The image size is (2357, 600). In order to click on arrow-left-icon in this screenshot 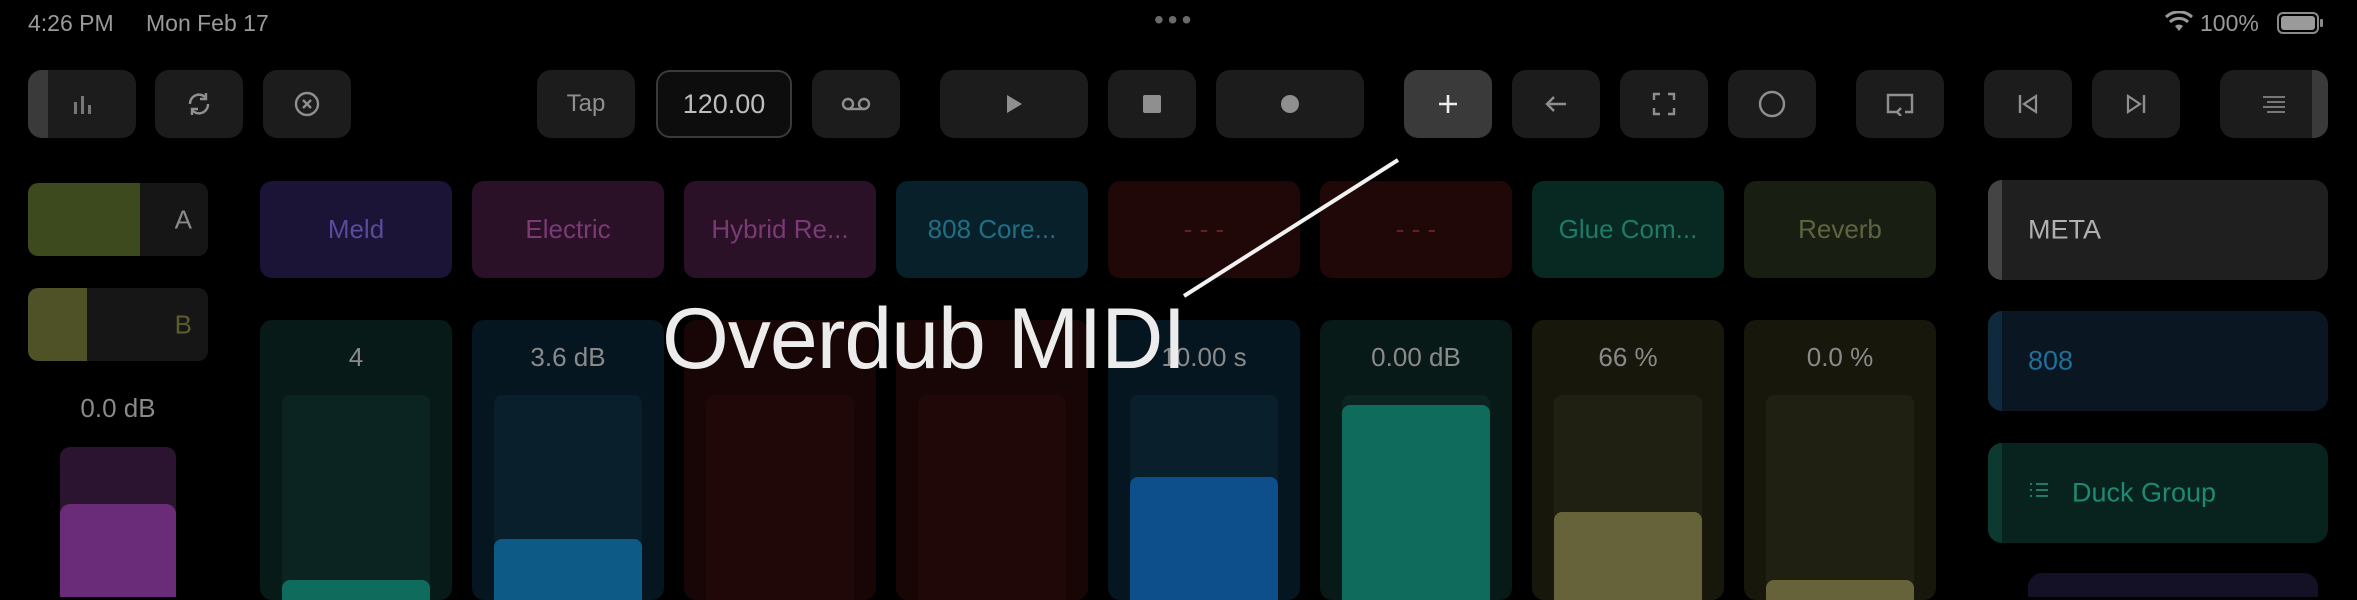, I will do `click(1556, 104)`.